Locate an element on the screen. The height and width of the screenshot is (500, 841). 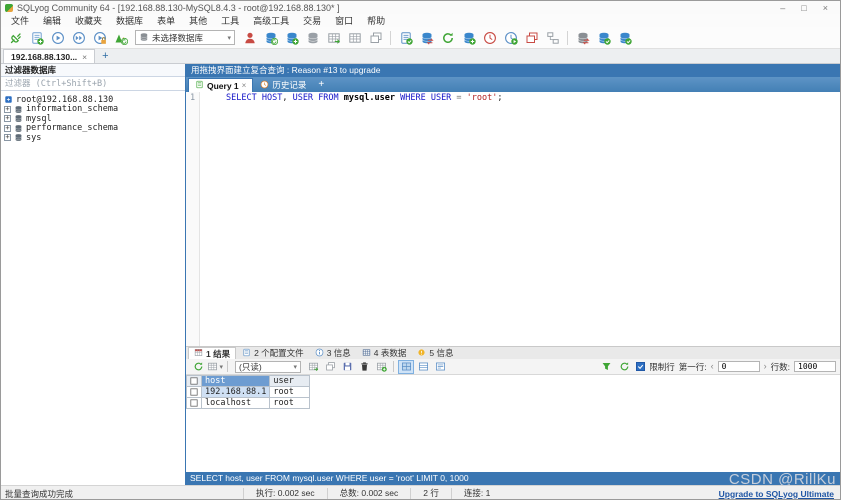
result-tab: 3 信息 is located at coordinates (333, 353).